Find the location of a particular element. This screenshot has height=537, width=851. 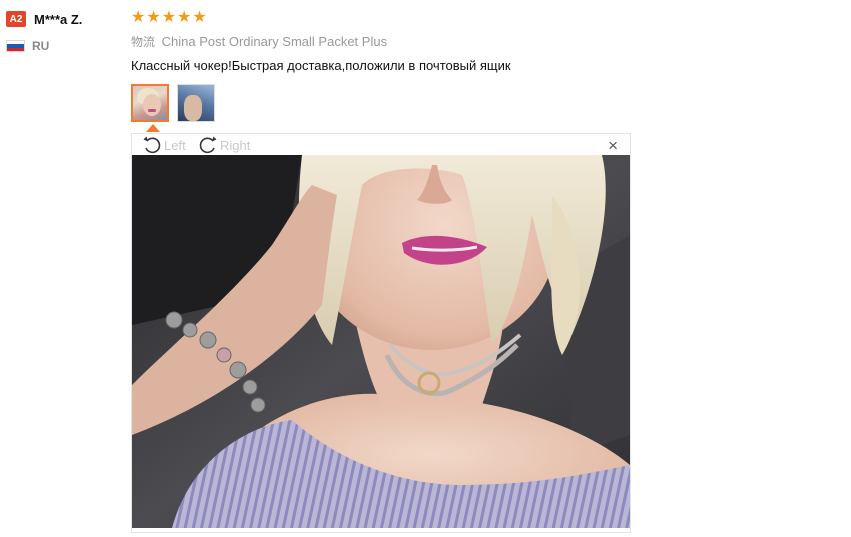

country-code: RU is located at coordinates (41, 46).